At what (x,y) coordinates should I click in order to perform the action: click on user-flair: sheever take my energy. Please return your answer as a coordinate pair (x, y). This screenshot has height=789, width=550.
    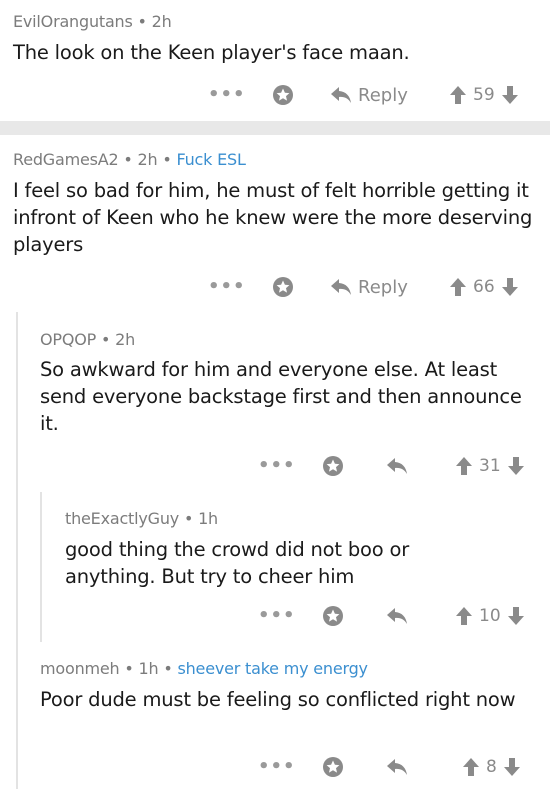
    Looking at the image, I should click on (272, 668).